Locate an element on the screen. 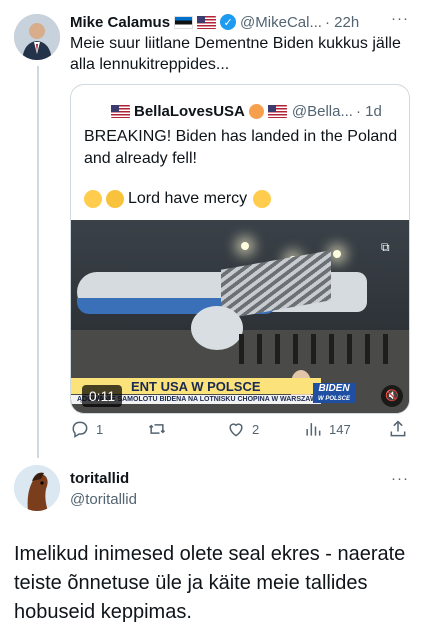 This screenshot has height=640, width=423. quoted-tweet-line3: Lord have mercy is located at coordinates (179, 199).